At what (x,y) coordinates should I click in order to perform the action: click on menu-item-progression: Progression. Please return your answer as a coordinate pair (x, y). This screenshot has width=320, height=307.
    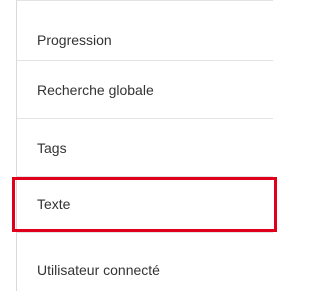
    Looking at the image, I should click on (145, 39).